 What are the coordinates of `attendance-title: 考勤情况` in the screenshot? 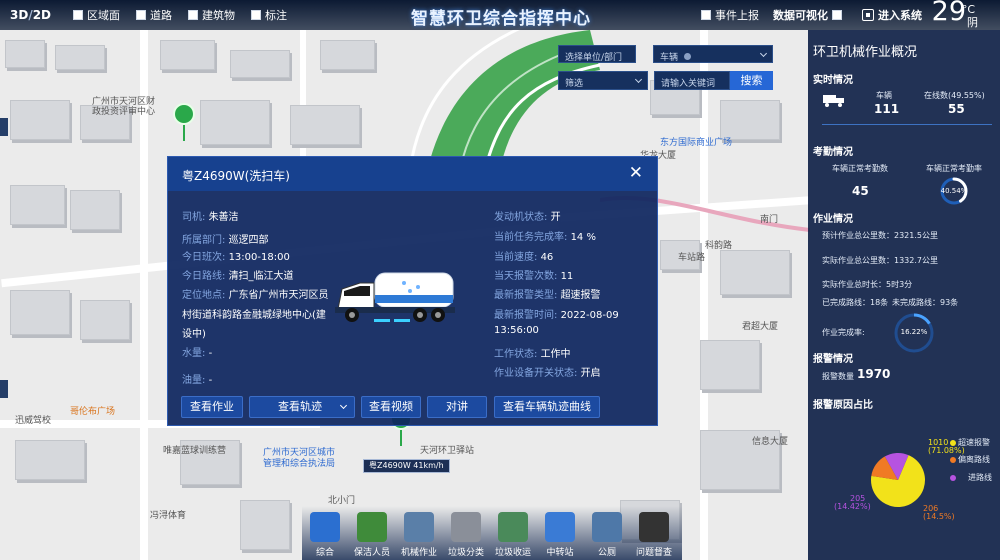 It's located at (833, 152).